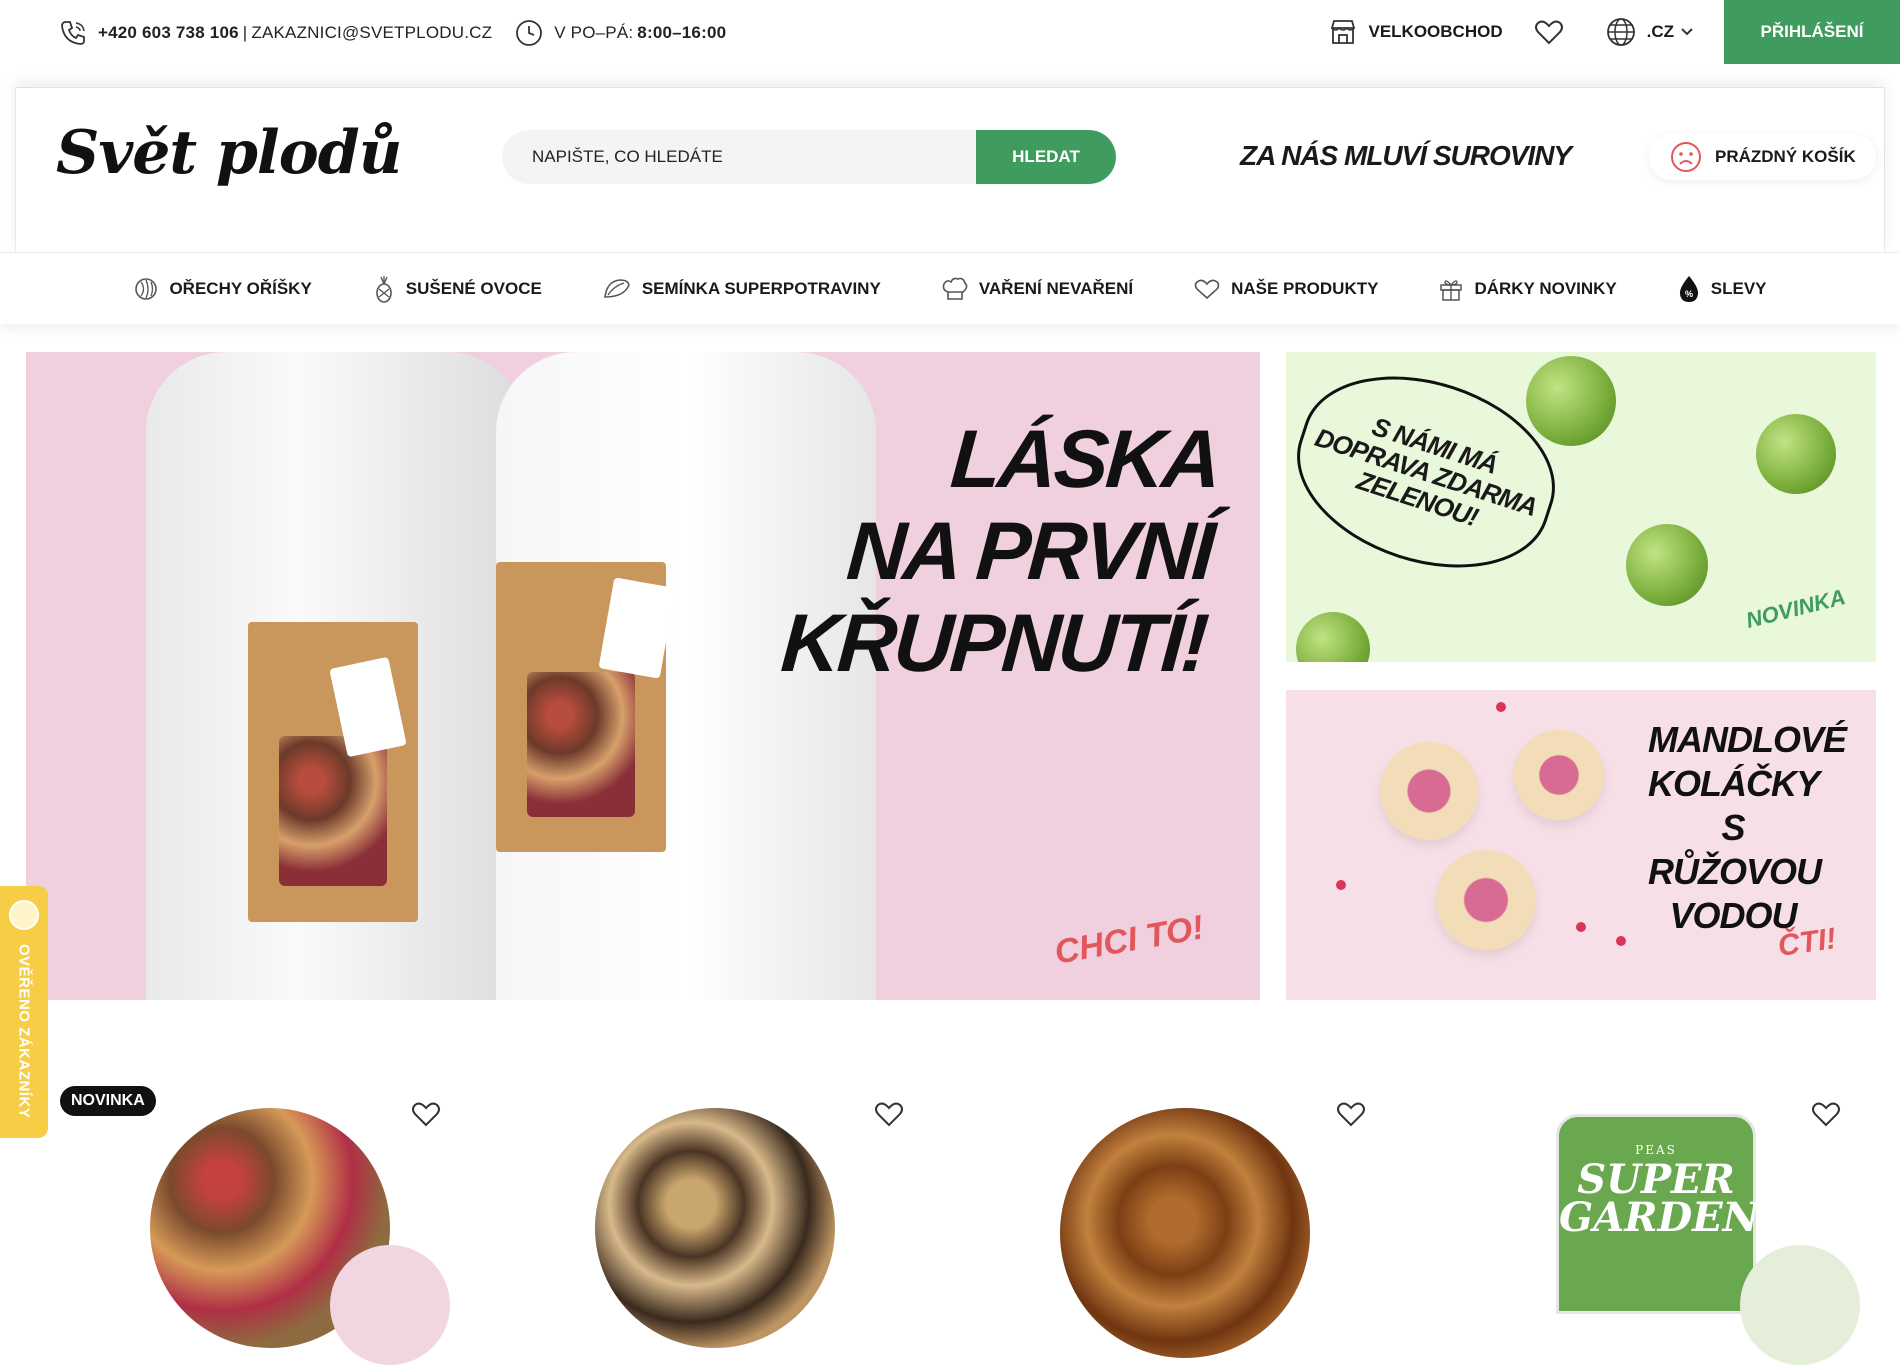 The width and height of the screenshot is (1900, 1365). Describe the element at coordinates (371, 33) in the screenshot. I see `email-link: ZAKAZNICI@SVETPLODU.CZ` at that location.